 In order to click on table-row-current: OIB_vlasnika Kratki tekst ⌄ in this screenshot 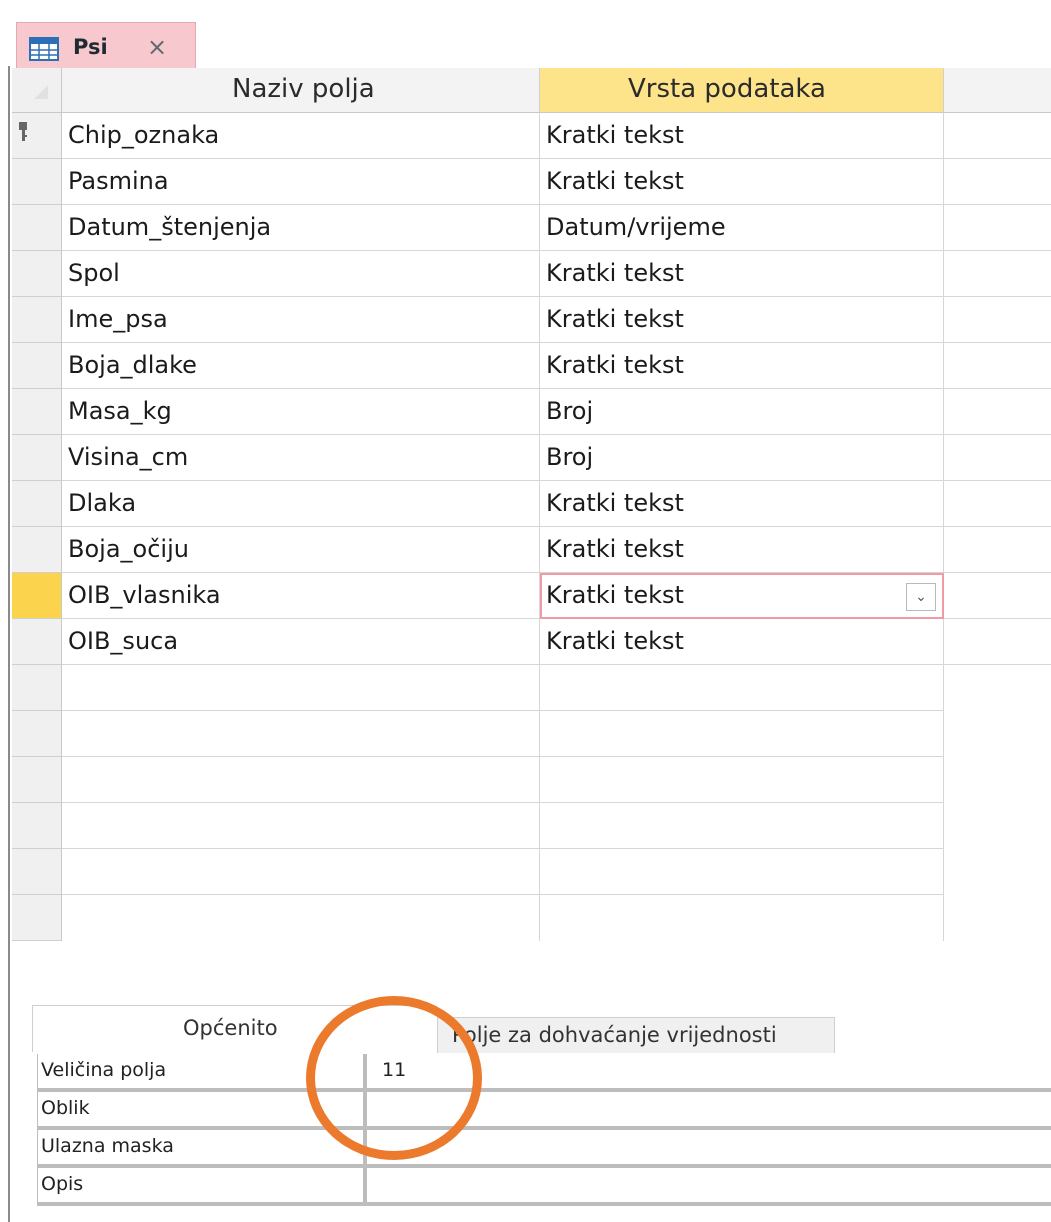, I will do `click(531, 596)`.